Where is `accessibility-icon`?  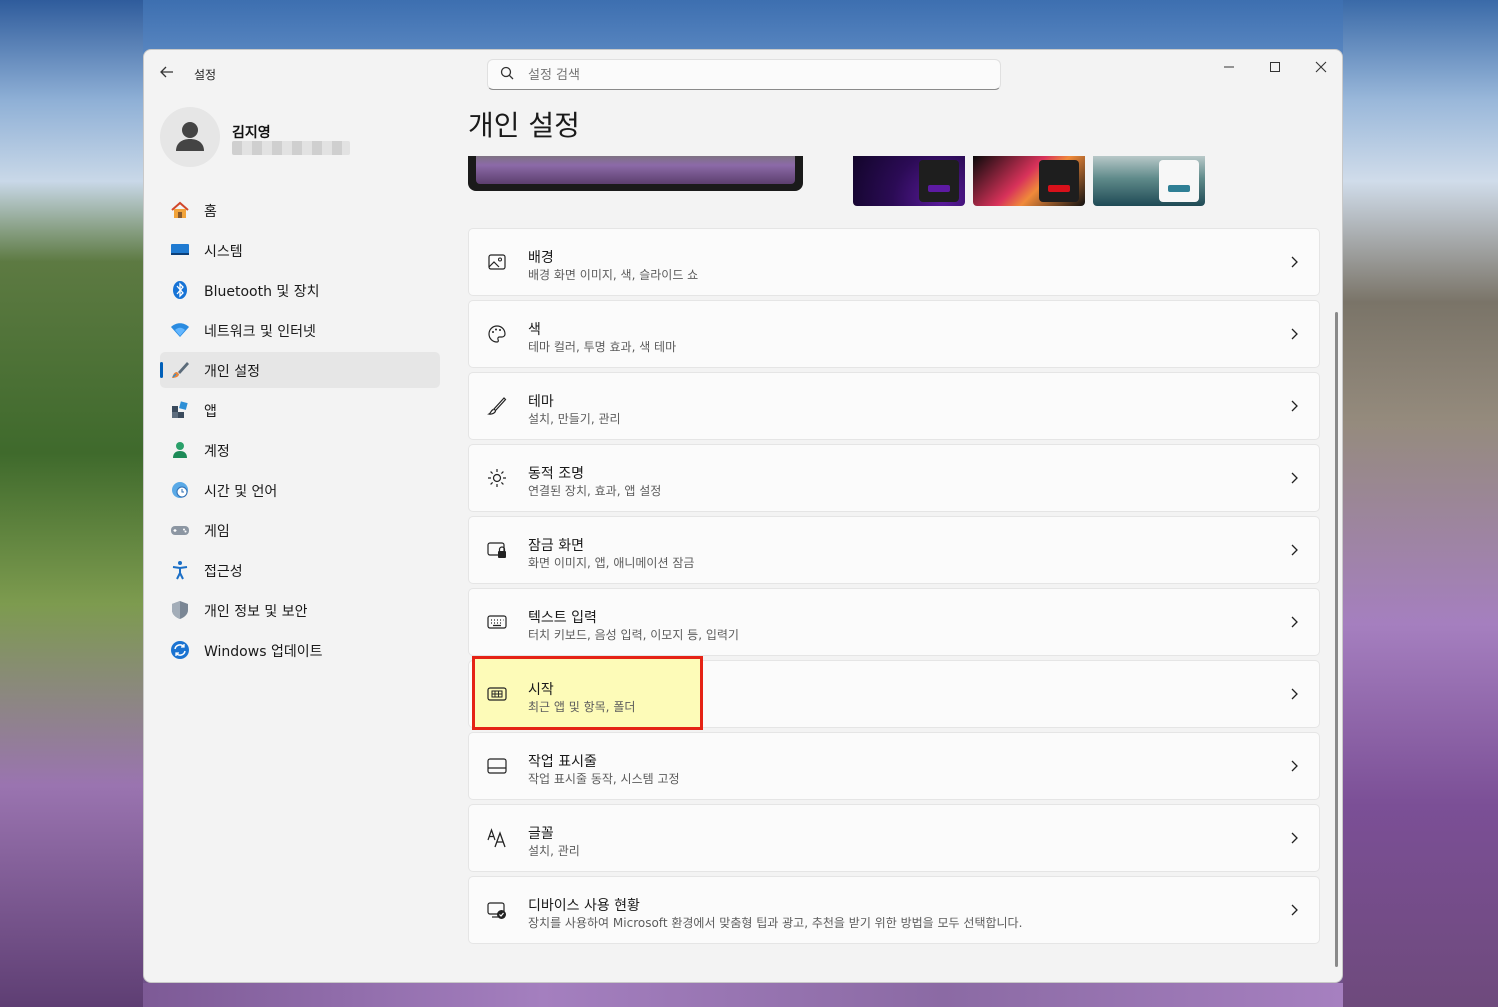
accessibility-icon is located at coordinates (180, 570).